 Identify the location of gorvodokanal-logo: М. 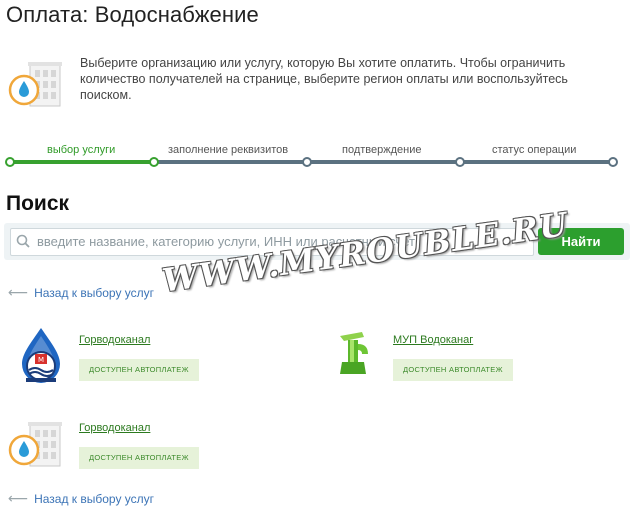
(41, 356).